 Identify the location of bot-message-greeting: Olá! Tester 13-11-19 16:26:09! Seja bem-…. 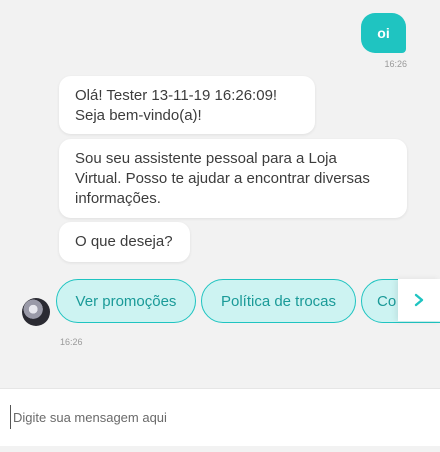
(187, 105).